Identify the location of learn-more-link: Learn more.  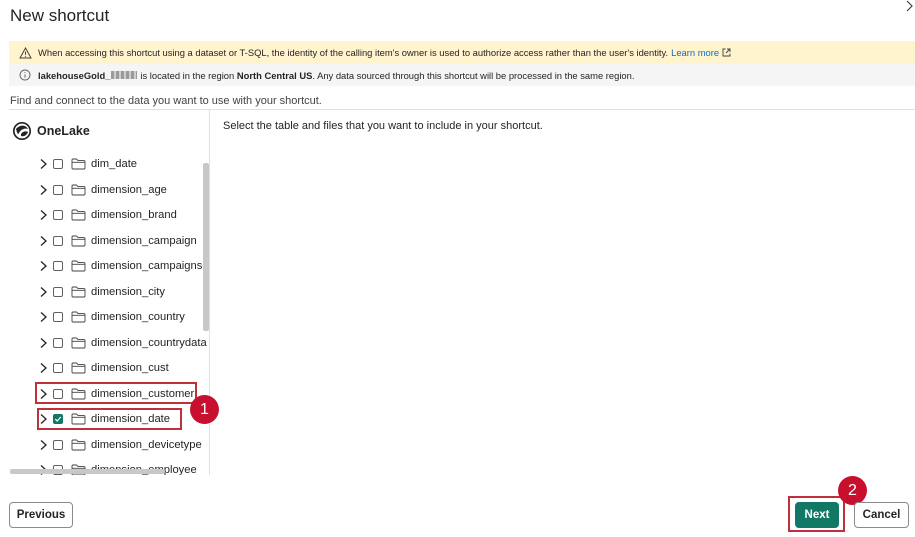
(701, 52).